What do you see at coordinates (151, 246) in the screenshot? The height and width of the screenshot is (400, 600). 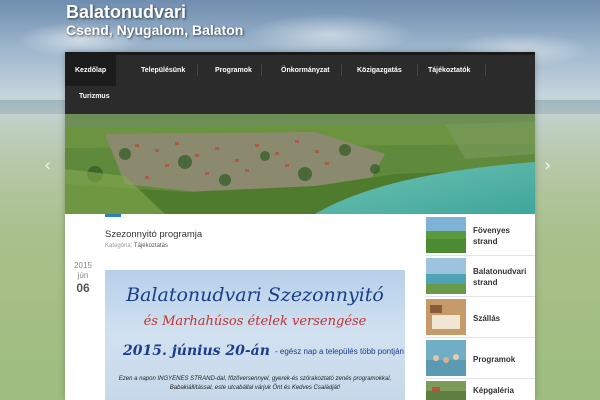 I see `post-category-link: Tájékoztatás` at bounding box center [151, 246].